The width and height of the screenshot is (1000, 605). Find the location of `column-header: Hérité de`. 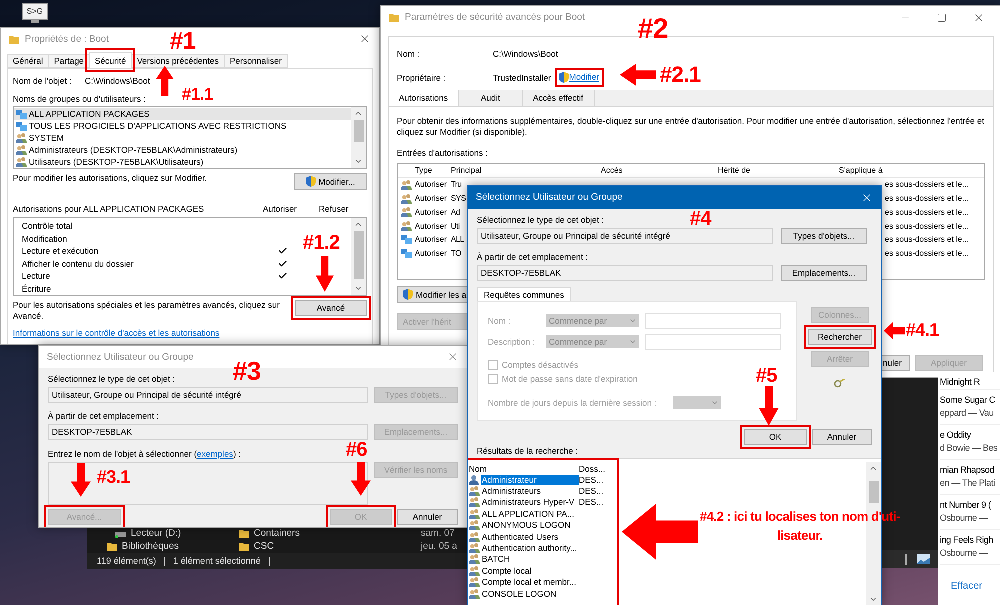

column-header: Hérité de is located at coordinates (734, 171).